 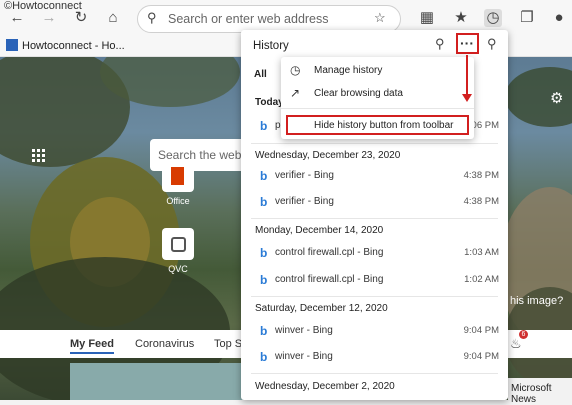 What do you see at coordinates (516, 344) in the screenshot?
I see `notification-bell-icon: ♨` at bounding box center [516, 344].